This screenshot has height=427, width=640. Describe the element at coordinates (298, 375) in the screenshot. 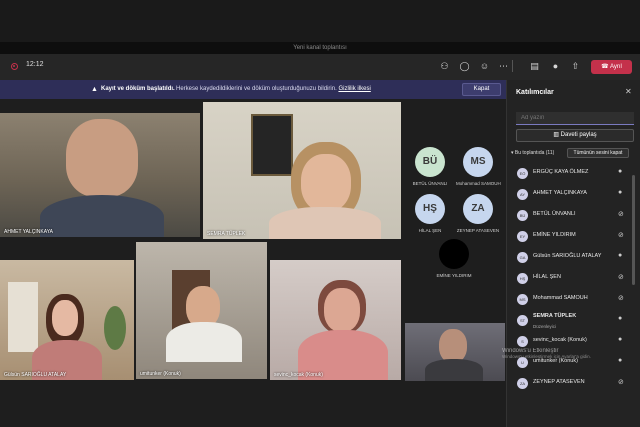

I see `tile-name: sevinc_kocak (Konuk)` at that location.